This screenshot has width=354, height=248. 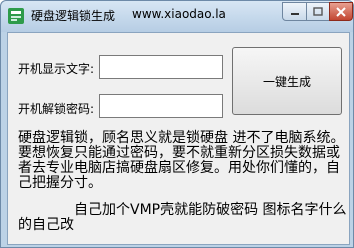 What do you see at coordinates (16, 16) in the screenshot?
I see `app-icon` at bounding box center [16, 16].